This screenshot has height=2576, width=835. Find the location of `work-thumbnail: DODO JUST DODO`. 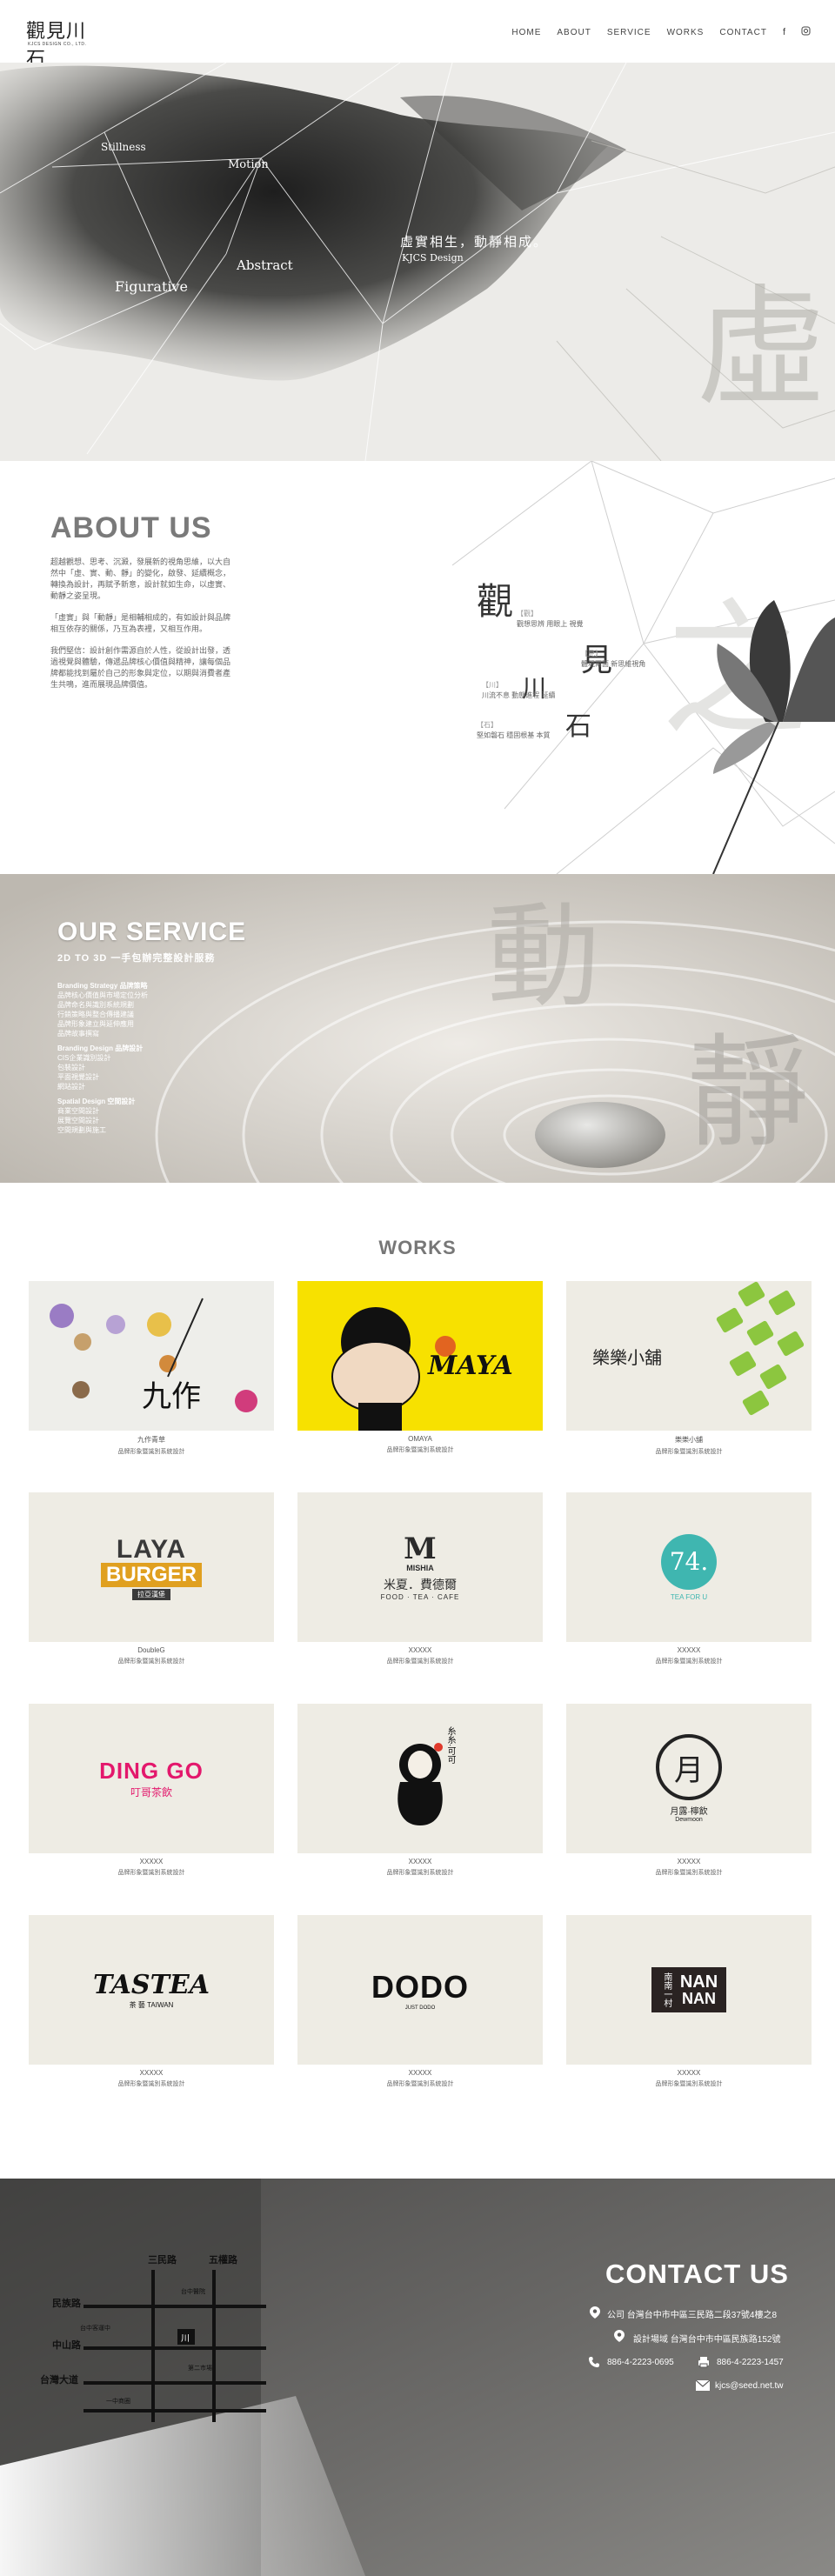

work-thumbnail: DODO JUST DODO is located at coordinates (420, 1990).